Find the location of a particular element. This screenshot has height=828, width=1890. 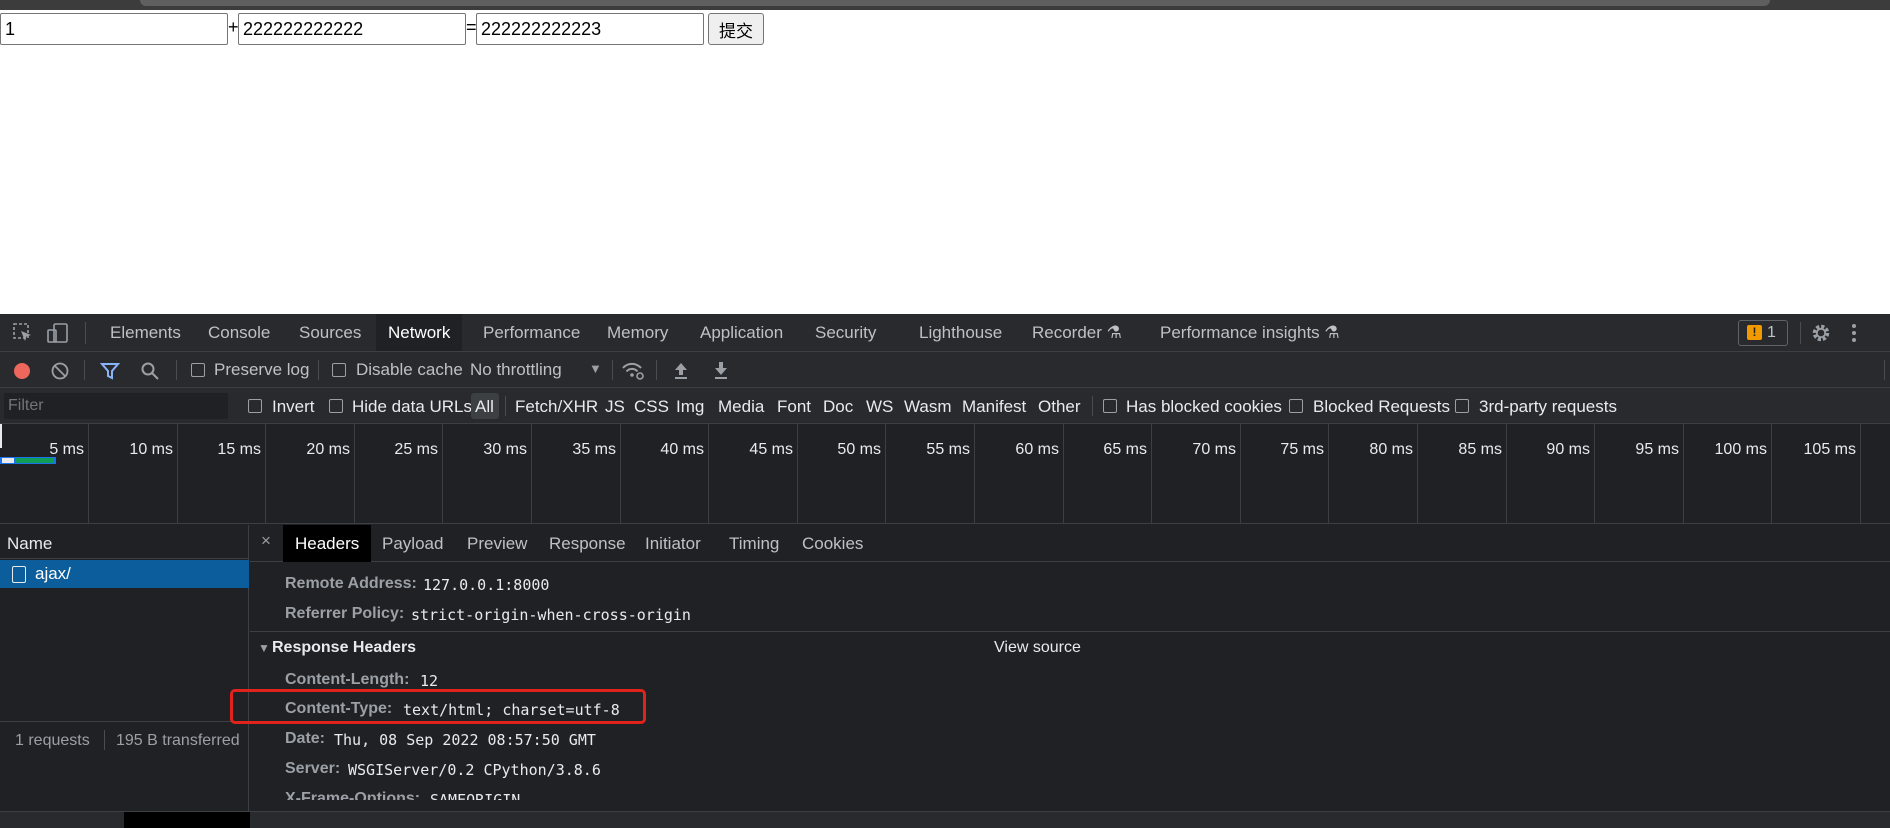

issues-badge: ! 1 is located at coordinates (1763, 333).